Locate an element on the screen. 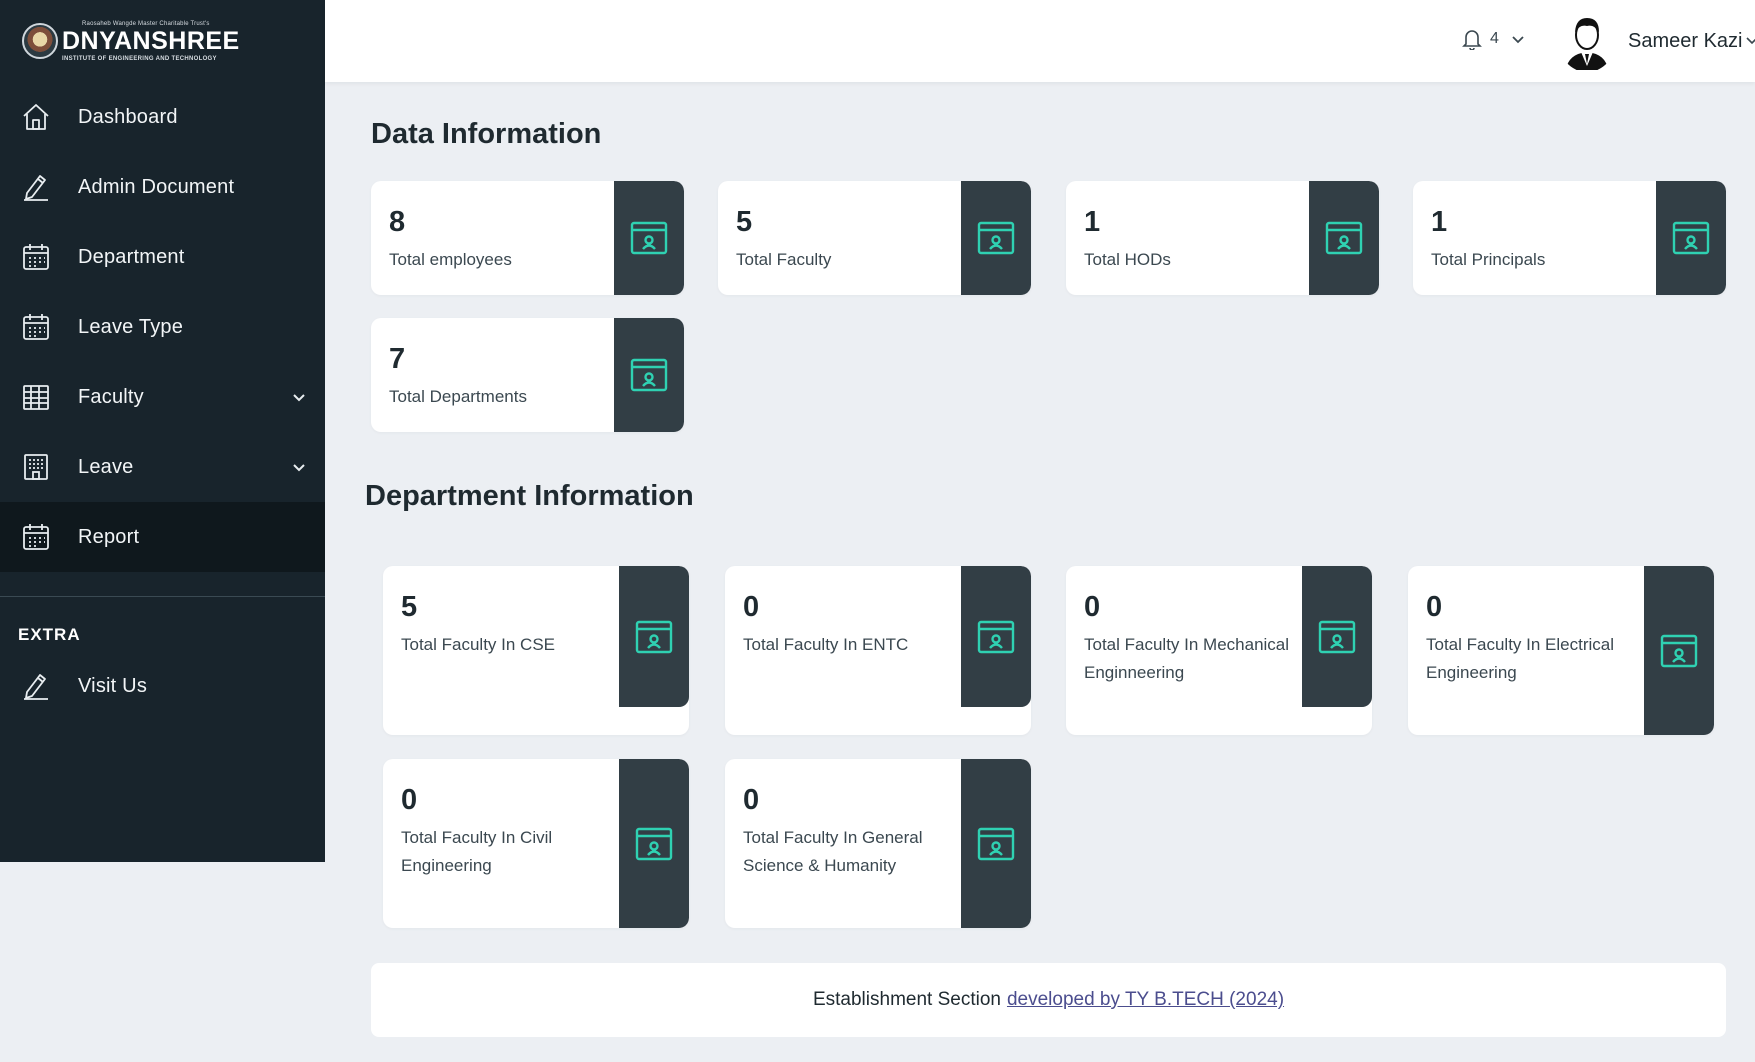 The image size is (1755, 1062). data-information-title: Data Information is located at coordinates (486, 134).